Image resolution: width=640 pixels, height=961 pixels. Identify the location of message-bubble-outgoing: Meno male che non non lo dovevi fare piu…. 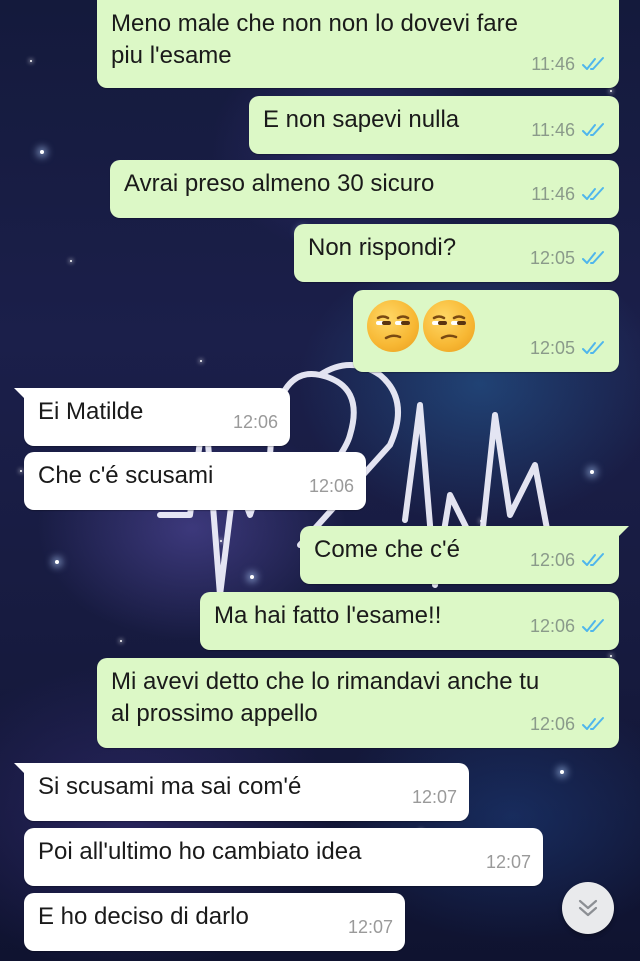
(358, 44).